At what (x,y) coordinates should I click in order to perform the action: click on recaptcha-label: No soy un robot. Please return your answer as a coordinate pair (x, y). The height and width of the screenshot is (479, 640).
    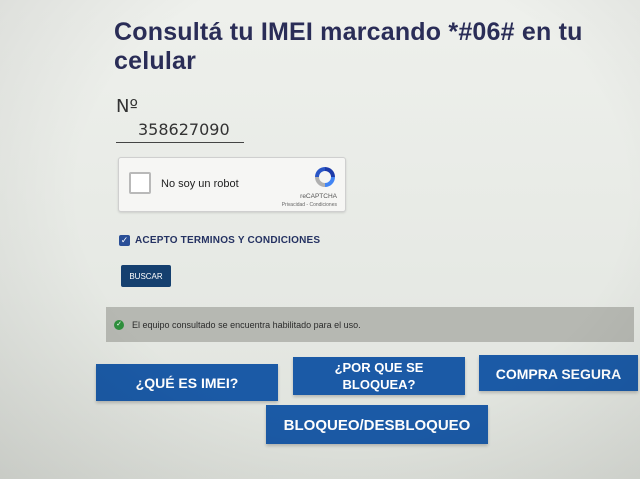
    Looking at the image, I should click on (200, 184).